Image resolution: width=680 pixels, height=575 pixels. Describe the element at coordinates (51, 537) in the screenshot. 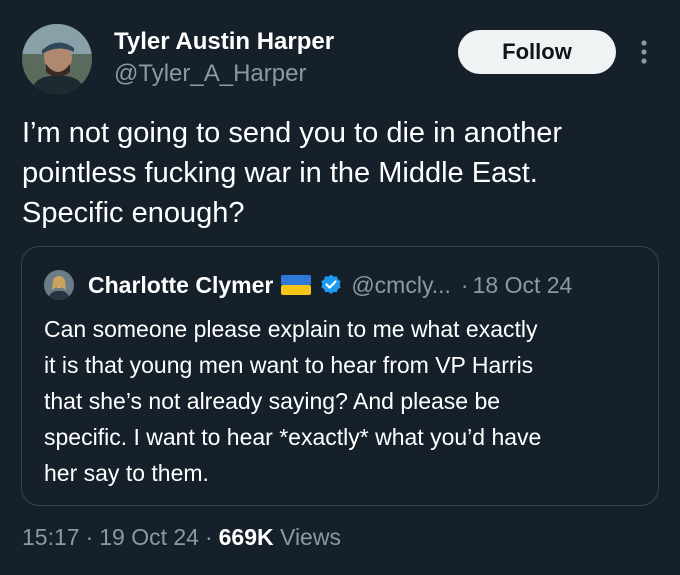

I see `tweet-time: 15:17` at that location.